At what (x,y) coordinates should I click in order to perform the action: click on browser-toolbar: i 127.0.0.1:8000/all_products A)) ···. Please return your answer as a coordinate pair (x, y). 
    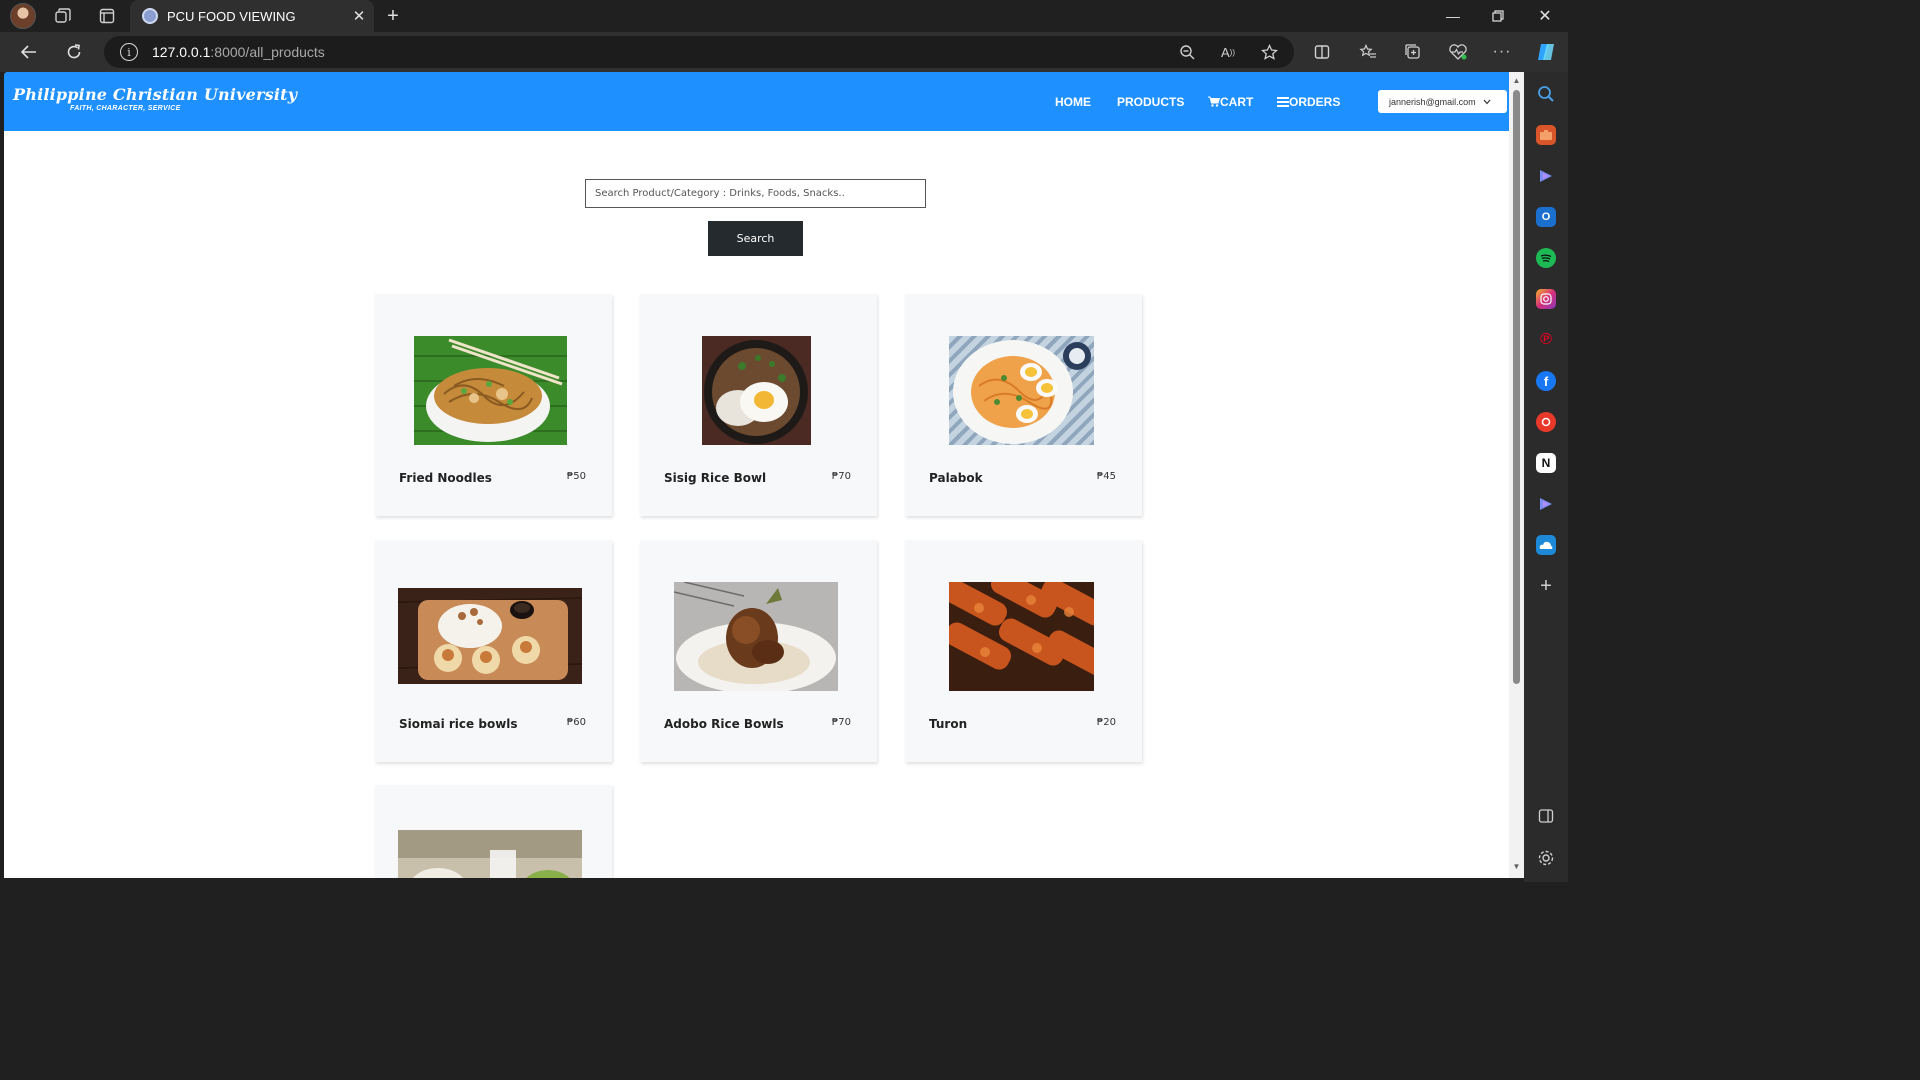
    Looking at the image, I should click on (784, 52).